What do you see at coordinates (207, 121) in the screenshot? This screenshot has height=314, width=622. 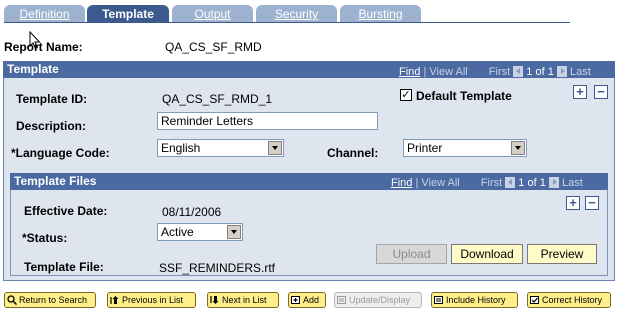 I see `description-value: Reminder Letters` at bounding box center [207, 121].